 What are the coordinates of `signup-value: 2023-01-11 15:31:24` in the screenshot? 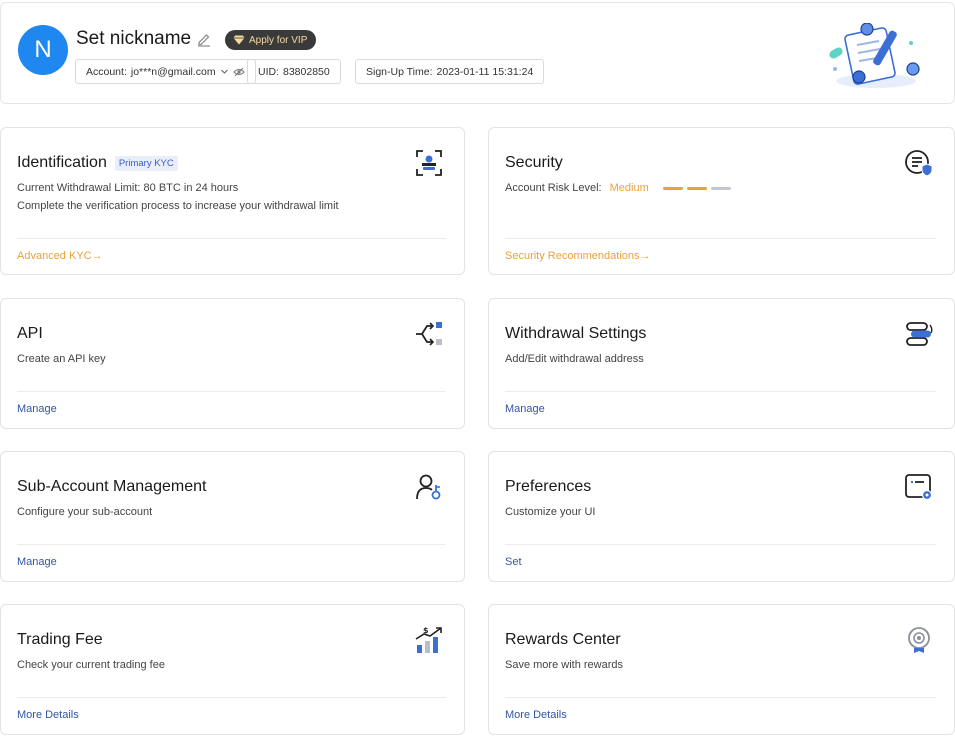 It's located at (485, 71).